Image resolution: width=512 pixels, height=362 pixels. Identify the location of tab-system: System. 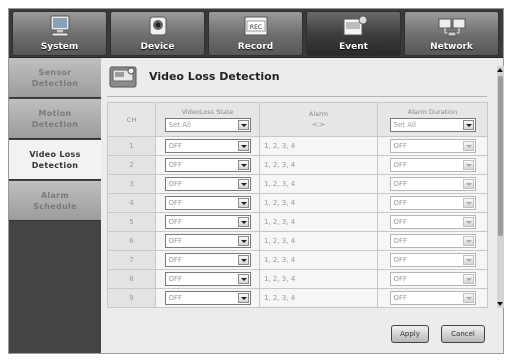
(59, 33).